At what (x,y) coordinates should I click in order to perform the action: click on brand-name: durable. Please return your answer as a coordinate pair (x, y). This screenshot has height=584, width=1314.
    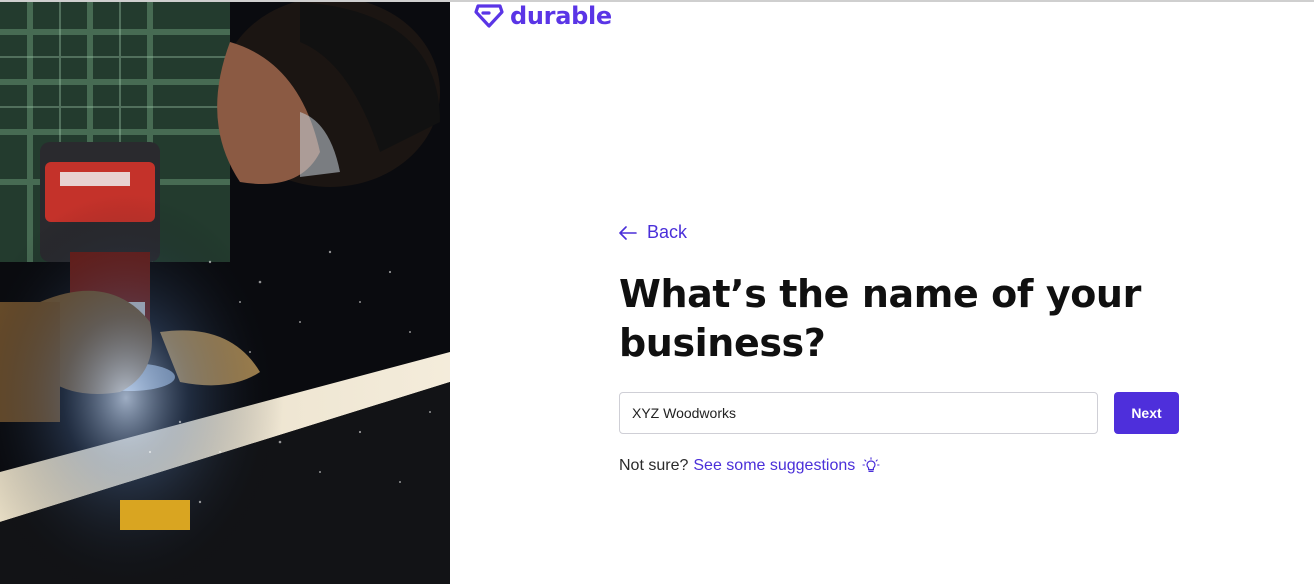
    Looking at the image, I should click on (561, 16).